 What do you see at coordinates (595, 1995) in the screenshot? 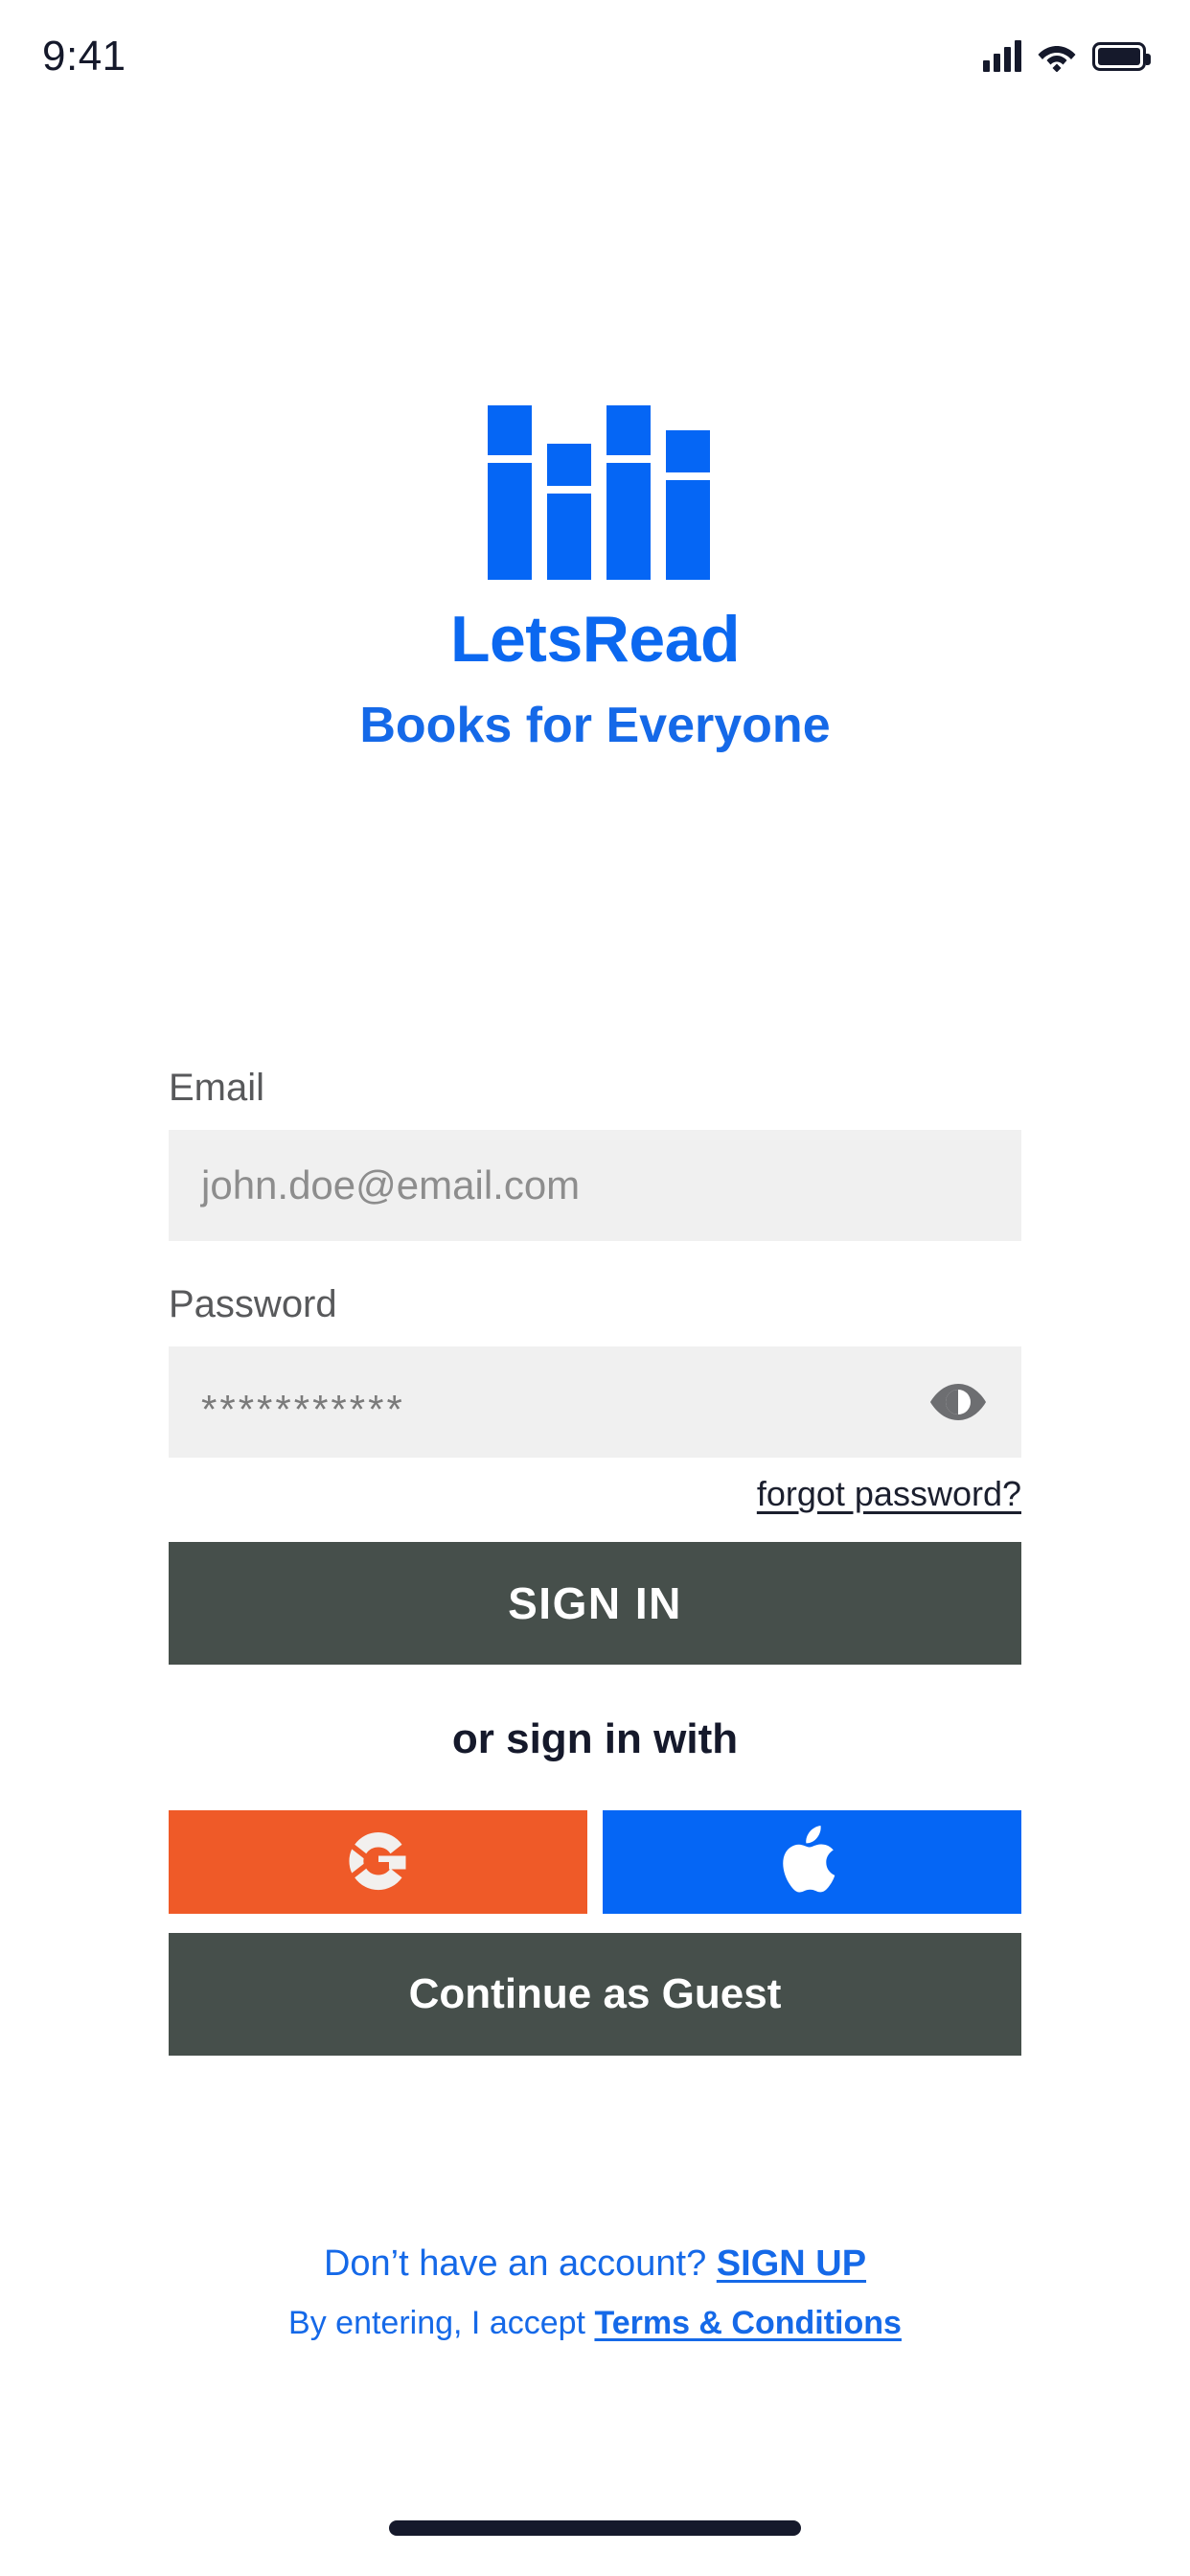
I see `continue-as-guest-button: Continue as Guest` at bounding box center [595, 1995].